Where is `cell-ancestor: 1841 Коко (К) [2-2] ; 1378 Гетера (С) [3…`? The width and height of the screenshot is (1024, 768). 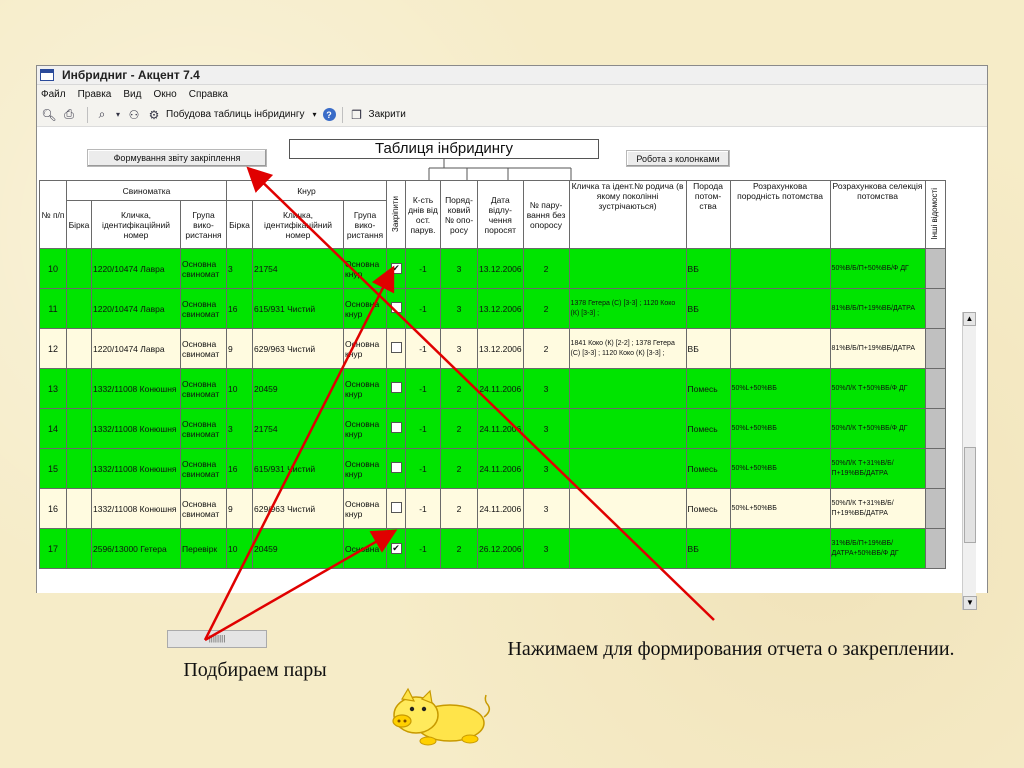 cell-ancestor: 1841 Коко (К) [2-2] ; 1378 Гетера (С) [3… is located at coordinates (627, 348).